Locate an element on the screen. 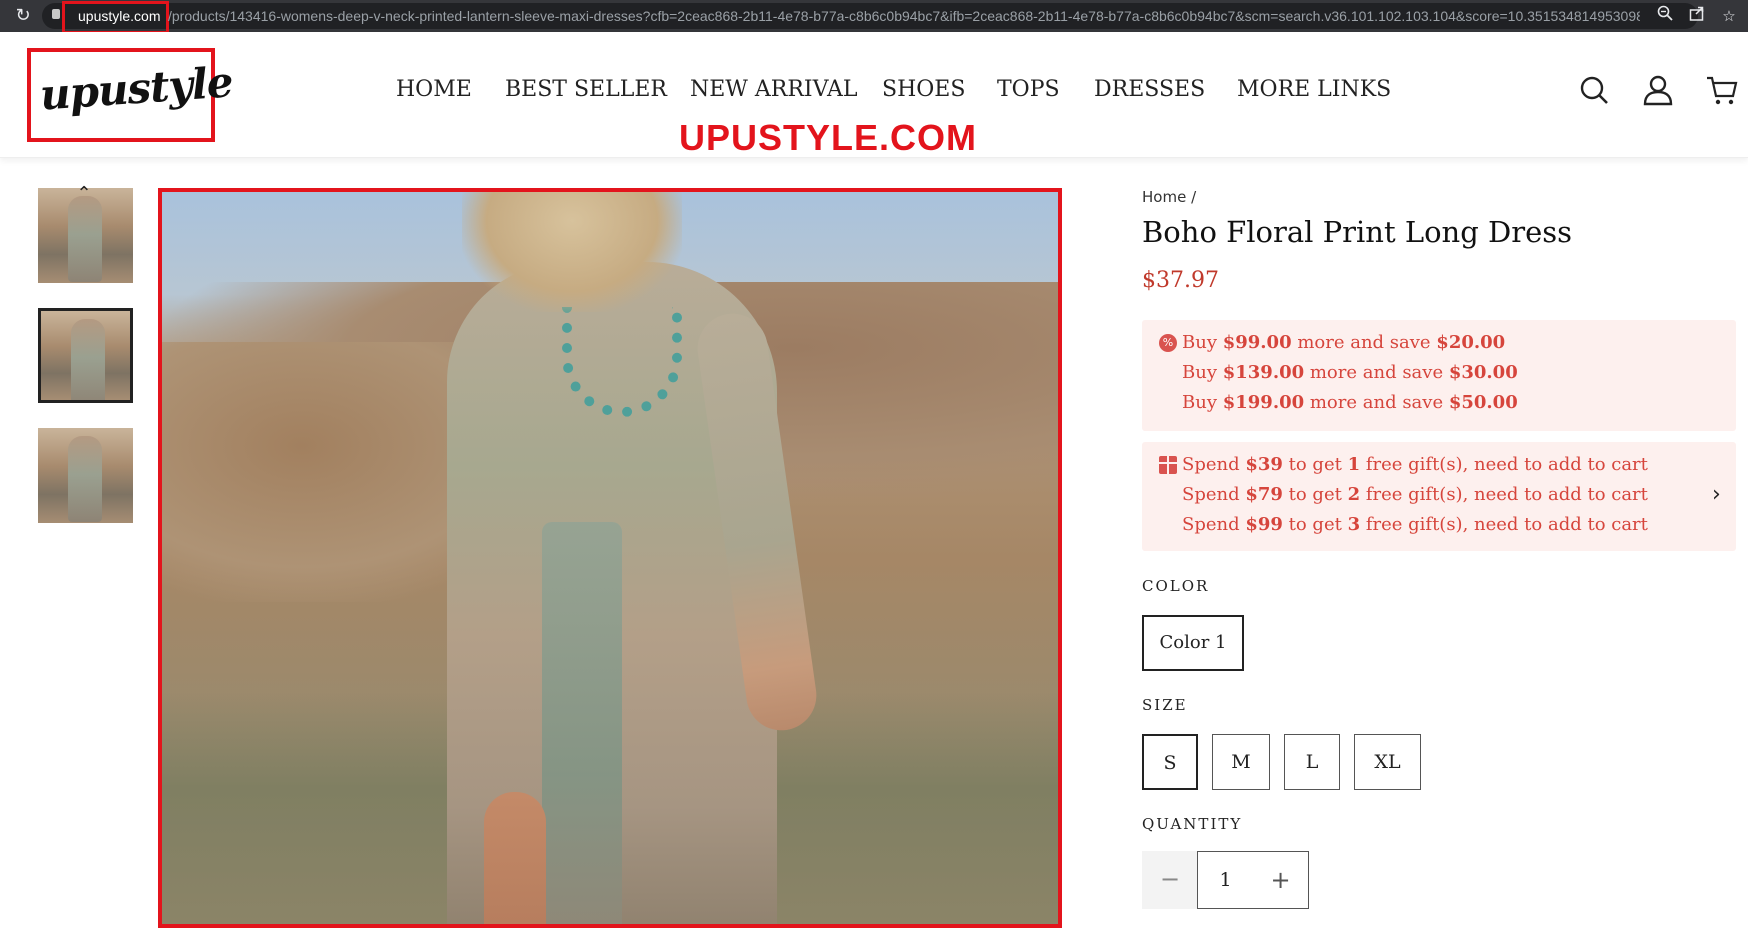 This screenshot has width=1748, height=928. breadcrumb: Home / is located at coordinates (1169, 197).